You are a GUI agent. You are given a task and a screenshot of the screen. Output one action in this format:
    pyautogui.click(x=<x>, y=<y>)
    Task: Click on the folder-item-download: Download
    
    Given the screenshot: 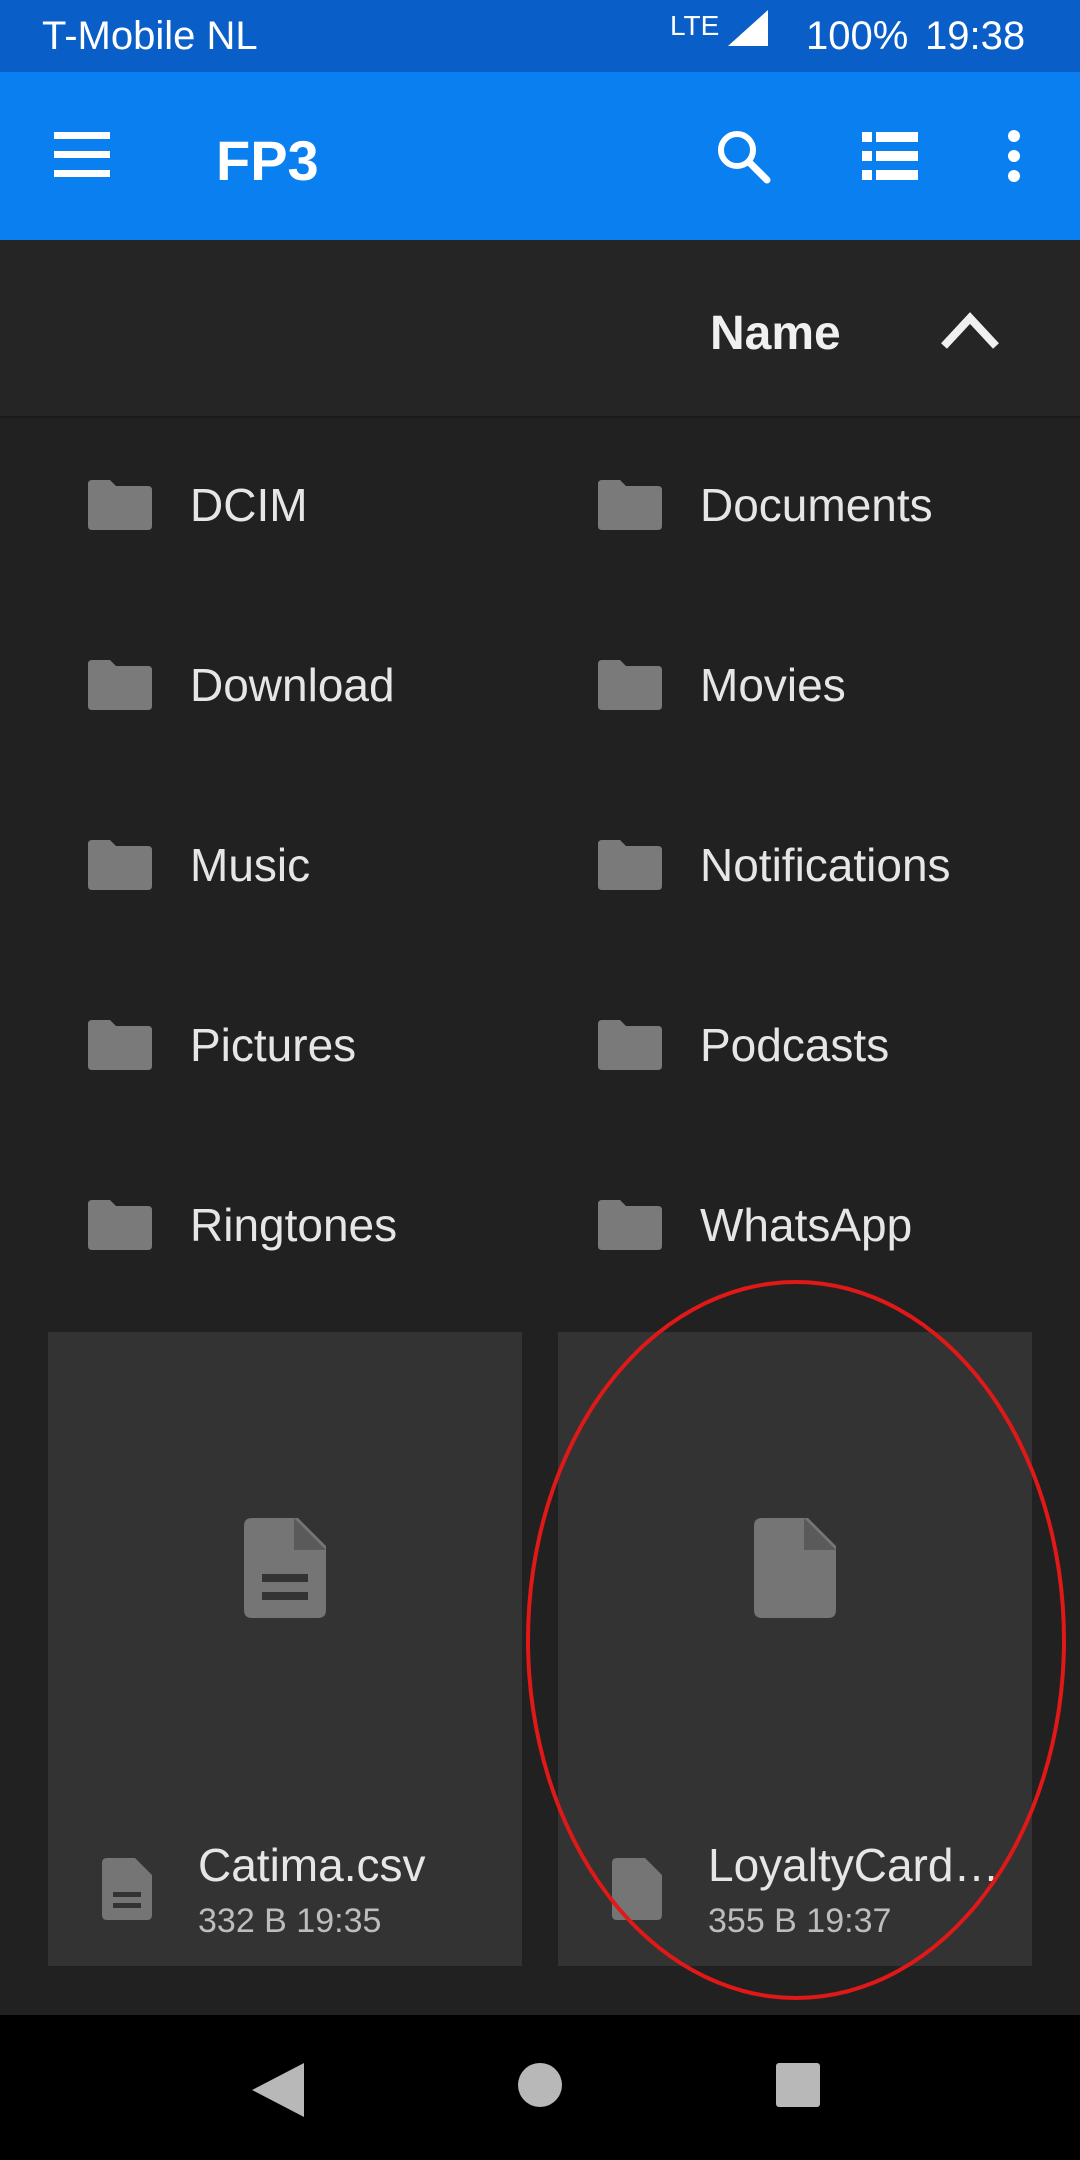 What is the action you would take?
    pyautogui.click(x=250, y=685)
    